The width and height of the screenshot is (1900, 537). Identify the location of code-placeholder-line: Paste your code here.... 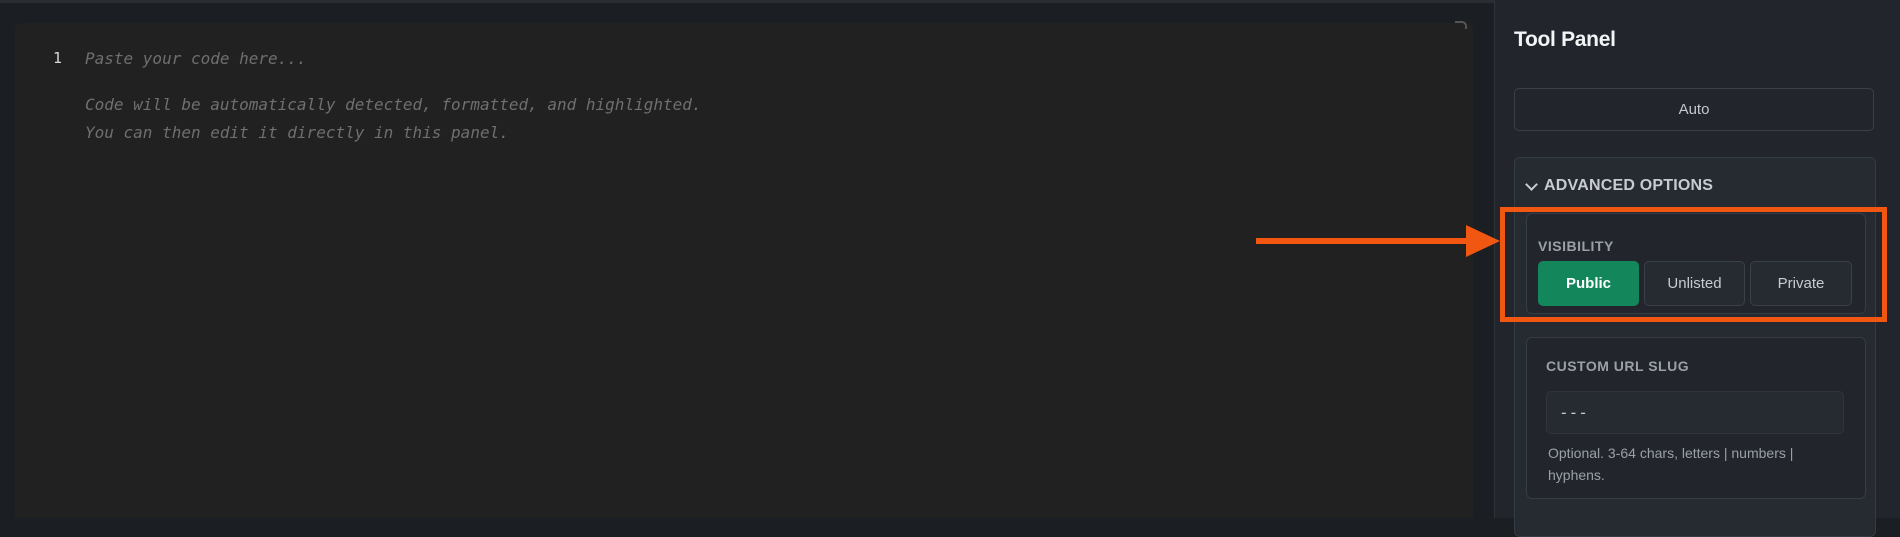
(196, 58).